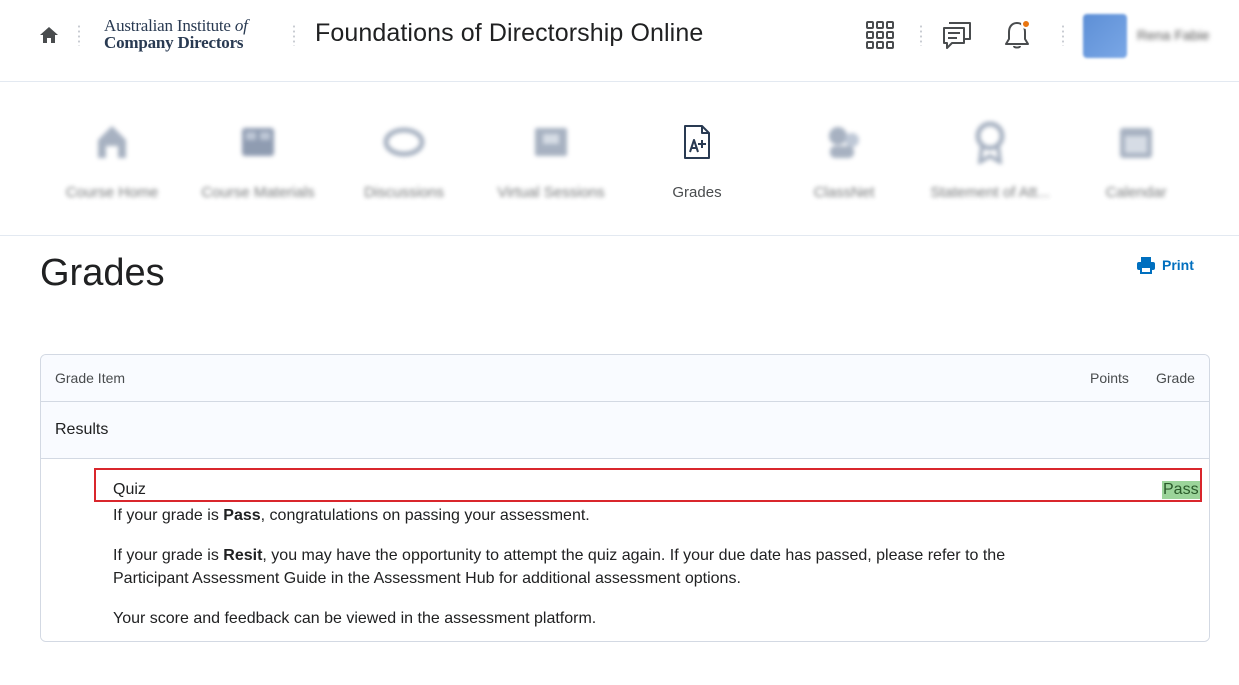 The width and height of the screenshot is (1239, 685). What do you see at coordinates (844, 192) in the screenshot?
I see `nav-item-label: ClassNet` at bounding box center [844, 192].